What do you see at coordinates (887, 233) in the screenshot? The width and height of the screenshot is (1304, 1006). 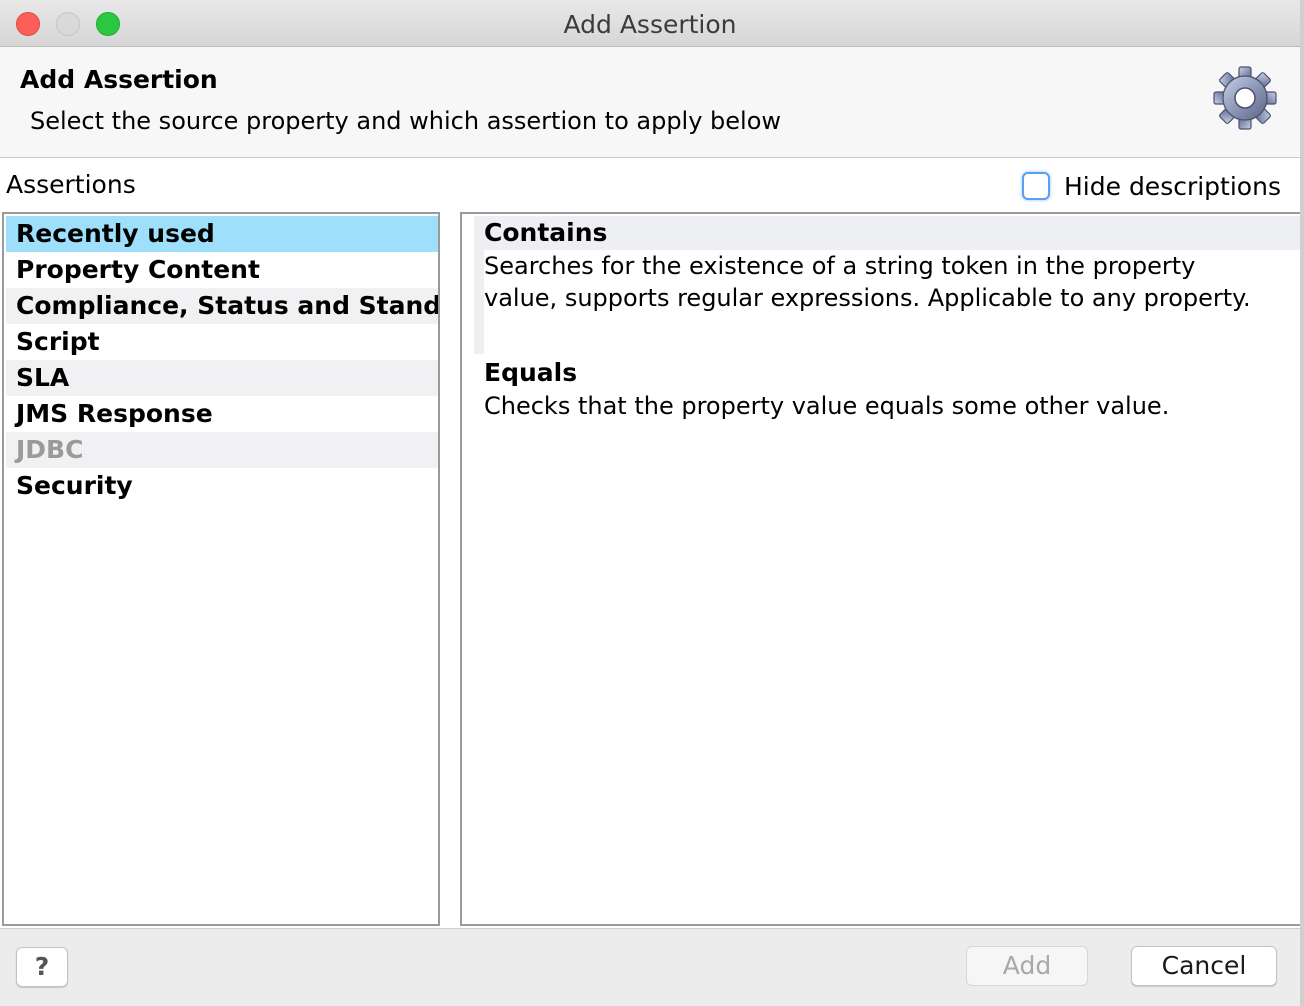 I see `assertion-name: Contains` at bounding box center [887, 233].